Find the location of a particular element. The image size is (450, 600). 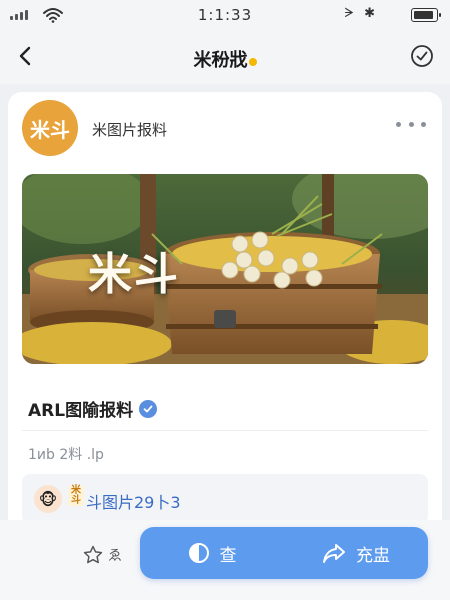

status-time: 1:1:33 is located at coordinates (225, 15).